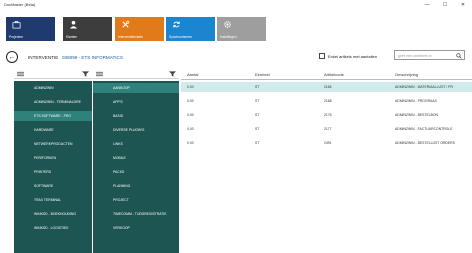 The width and height of the screenshot is (472, 253). I want to click on table-row: 0,00 ST 2177 ADMINZWIN - FACTUURCONTROLE, so click(326, 129).